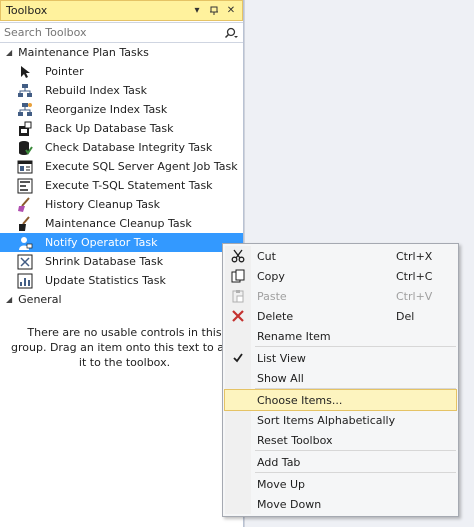 This screenshot has height=527, width=474. I want to click on menu-item-label: List View, so click(281, 358).